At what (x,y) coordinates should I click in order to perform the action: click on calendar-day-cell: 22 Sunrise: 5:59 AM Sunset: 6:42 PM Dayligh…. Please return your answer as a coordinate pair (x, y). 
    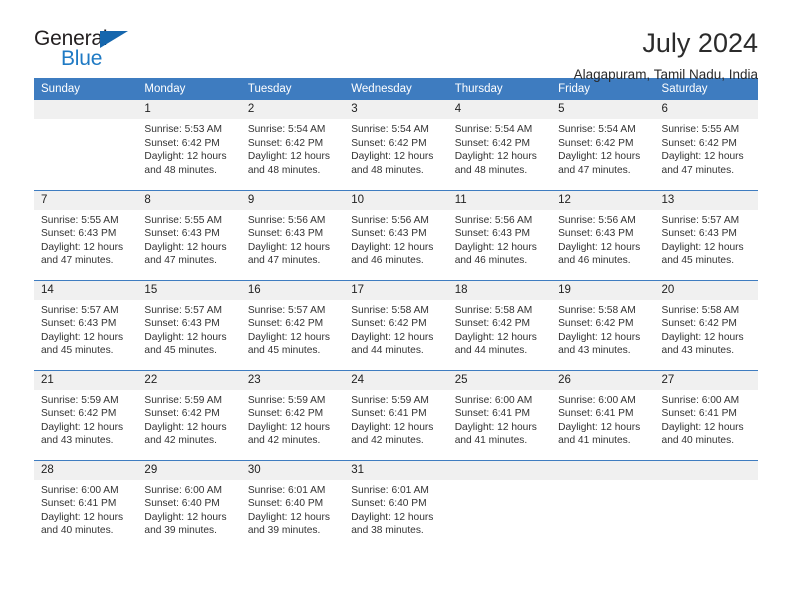
    Looking at the image, I should click on (189, 414).